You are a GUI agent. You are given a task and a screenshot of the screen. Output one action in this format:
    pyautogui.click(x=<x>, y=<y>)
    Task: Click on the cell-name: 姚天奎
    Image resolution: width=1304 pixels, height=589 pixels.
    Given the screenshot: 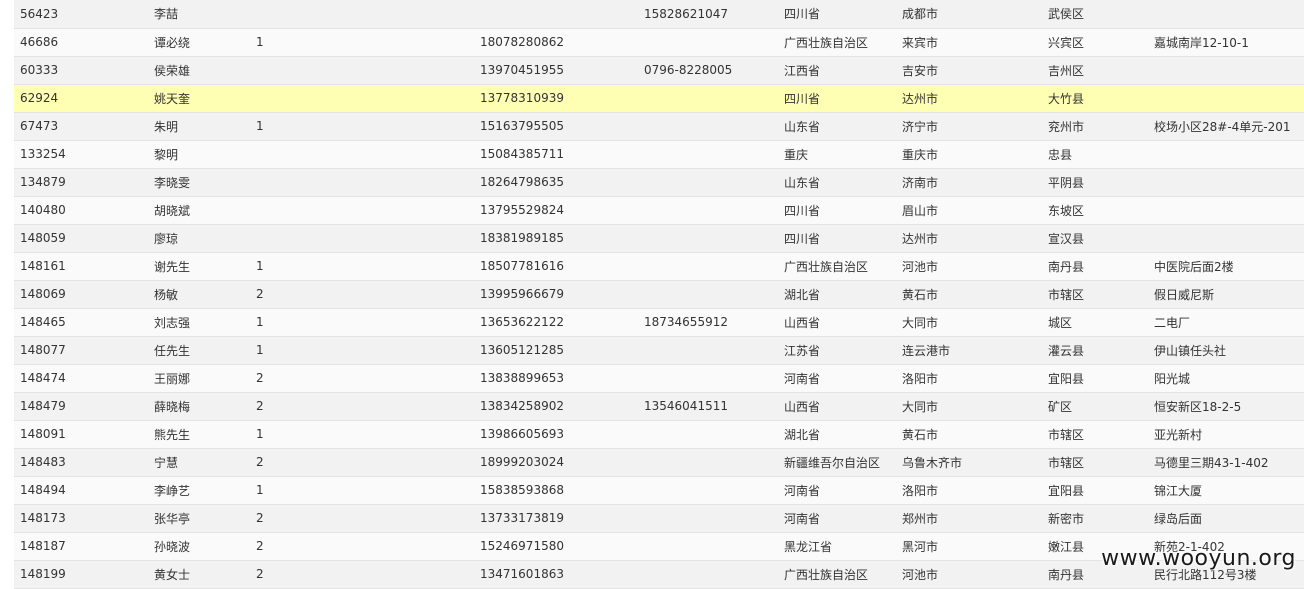 What is the action you would take?
    pyautogui.click(x=199, y=98)
    